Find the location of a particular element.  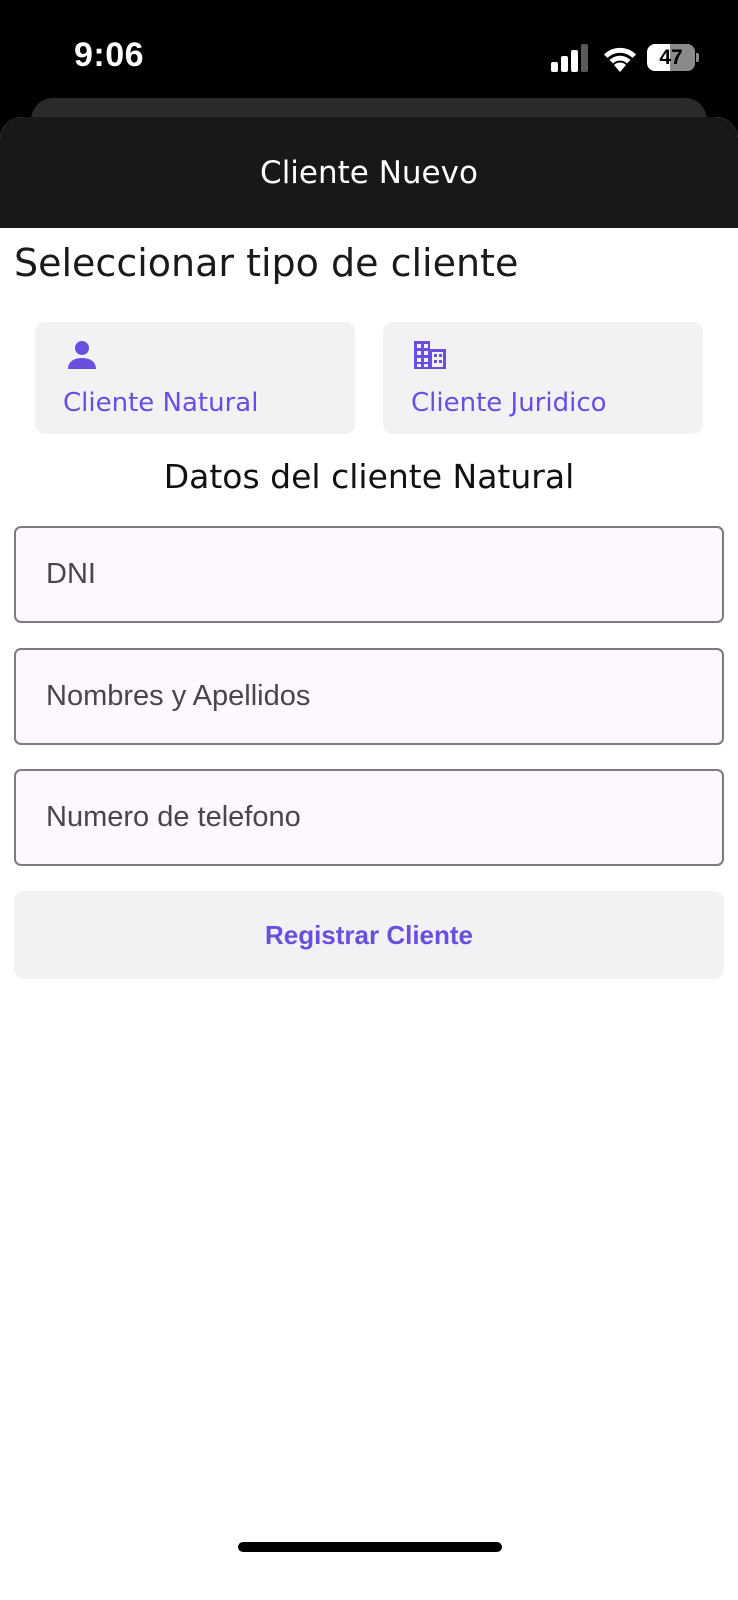

telefono-input is located at coordinates (369, 817).